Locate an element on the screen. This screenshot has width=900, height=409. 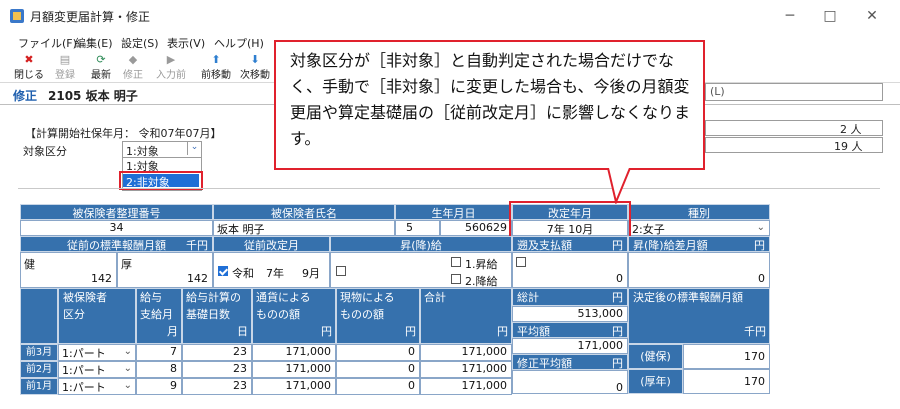
h-type: 種別 is located at coordinates (699, 212).